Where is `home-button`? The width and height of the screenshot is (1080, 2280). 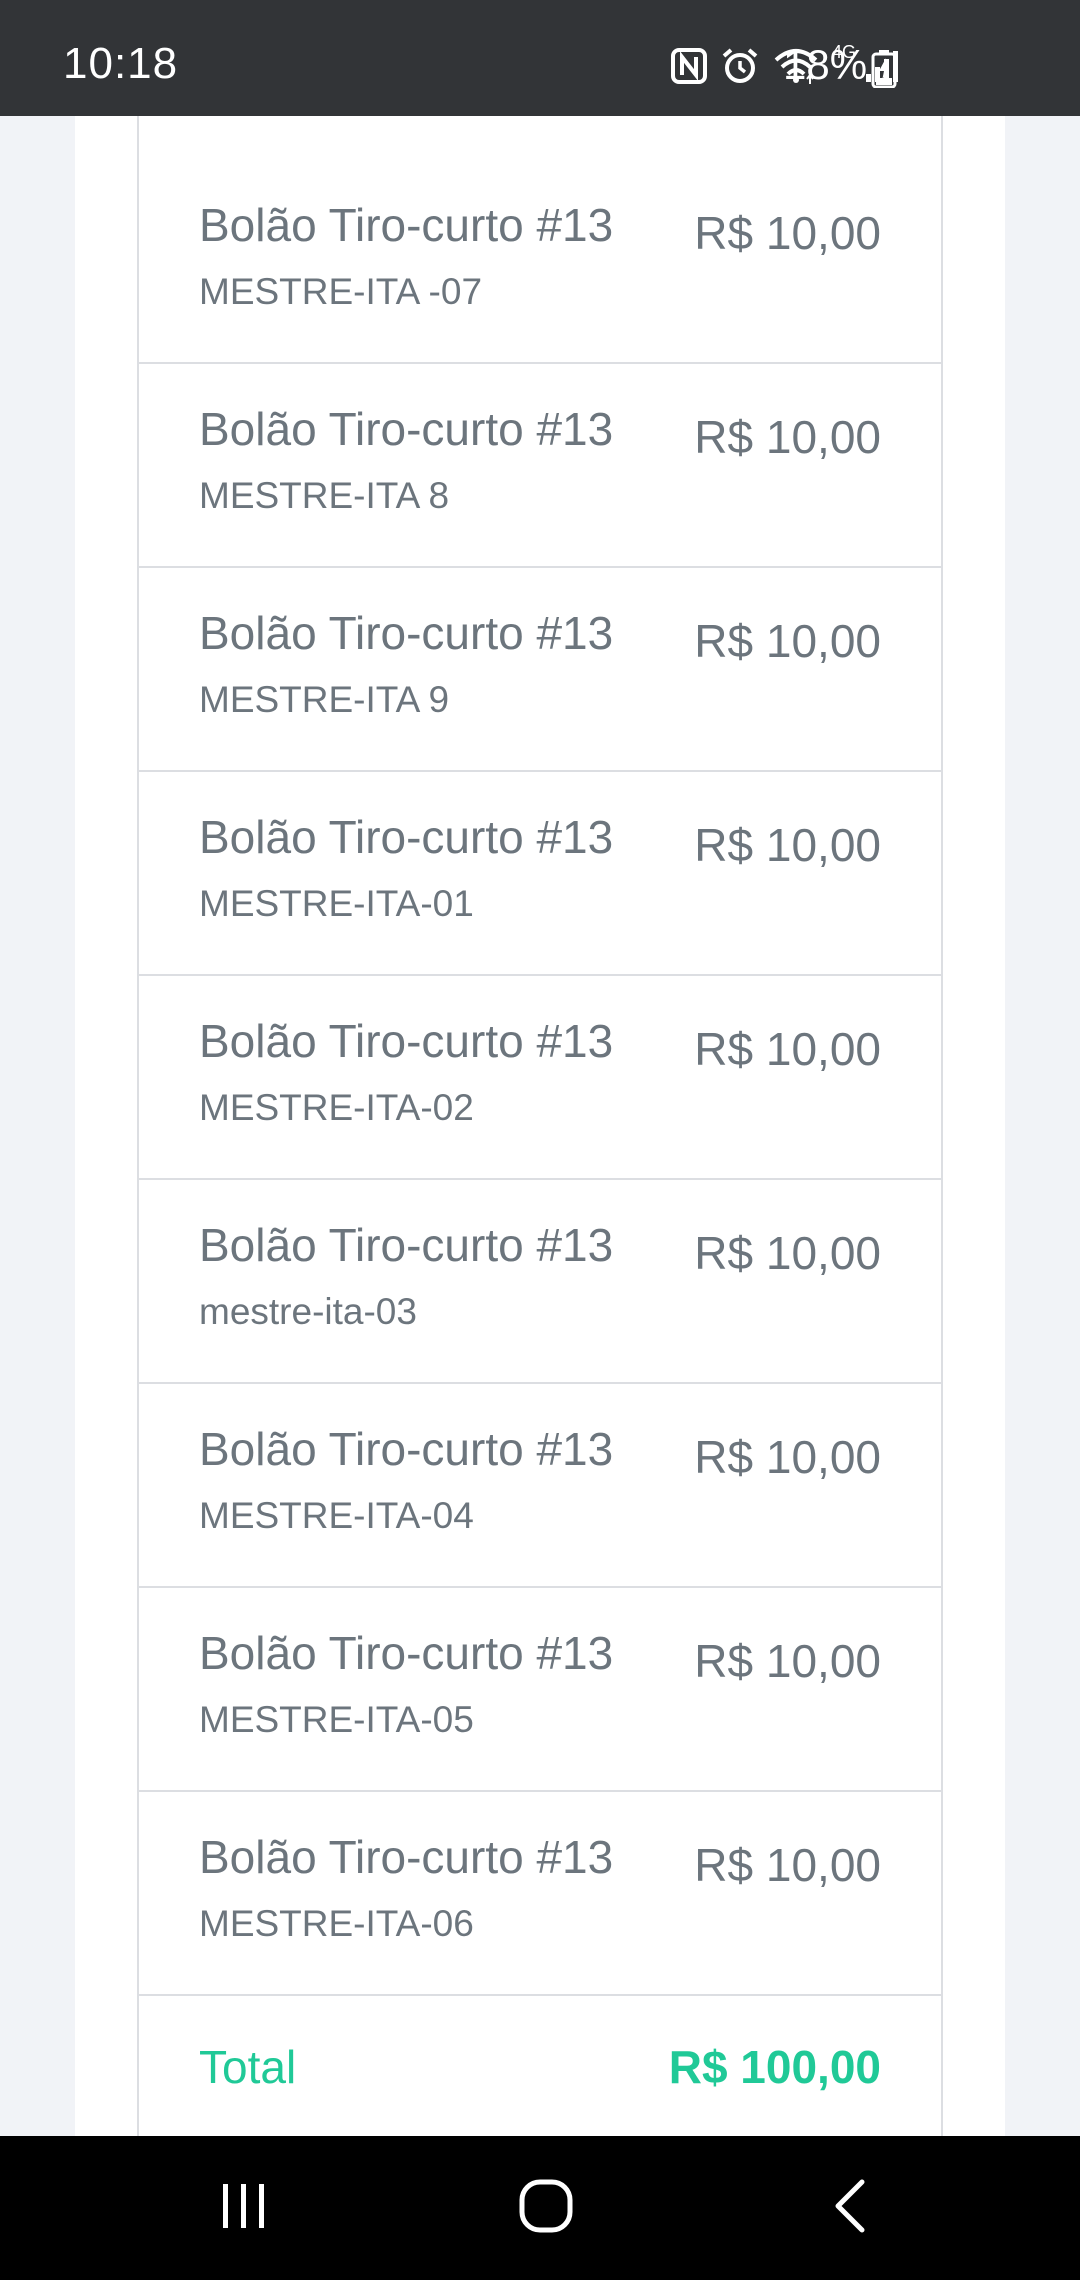 home-button is located at coordinates (546, 2208).